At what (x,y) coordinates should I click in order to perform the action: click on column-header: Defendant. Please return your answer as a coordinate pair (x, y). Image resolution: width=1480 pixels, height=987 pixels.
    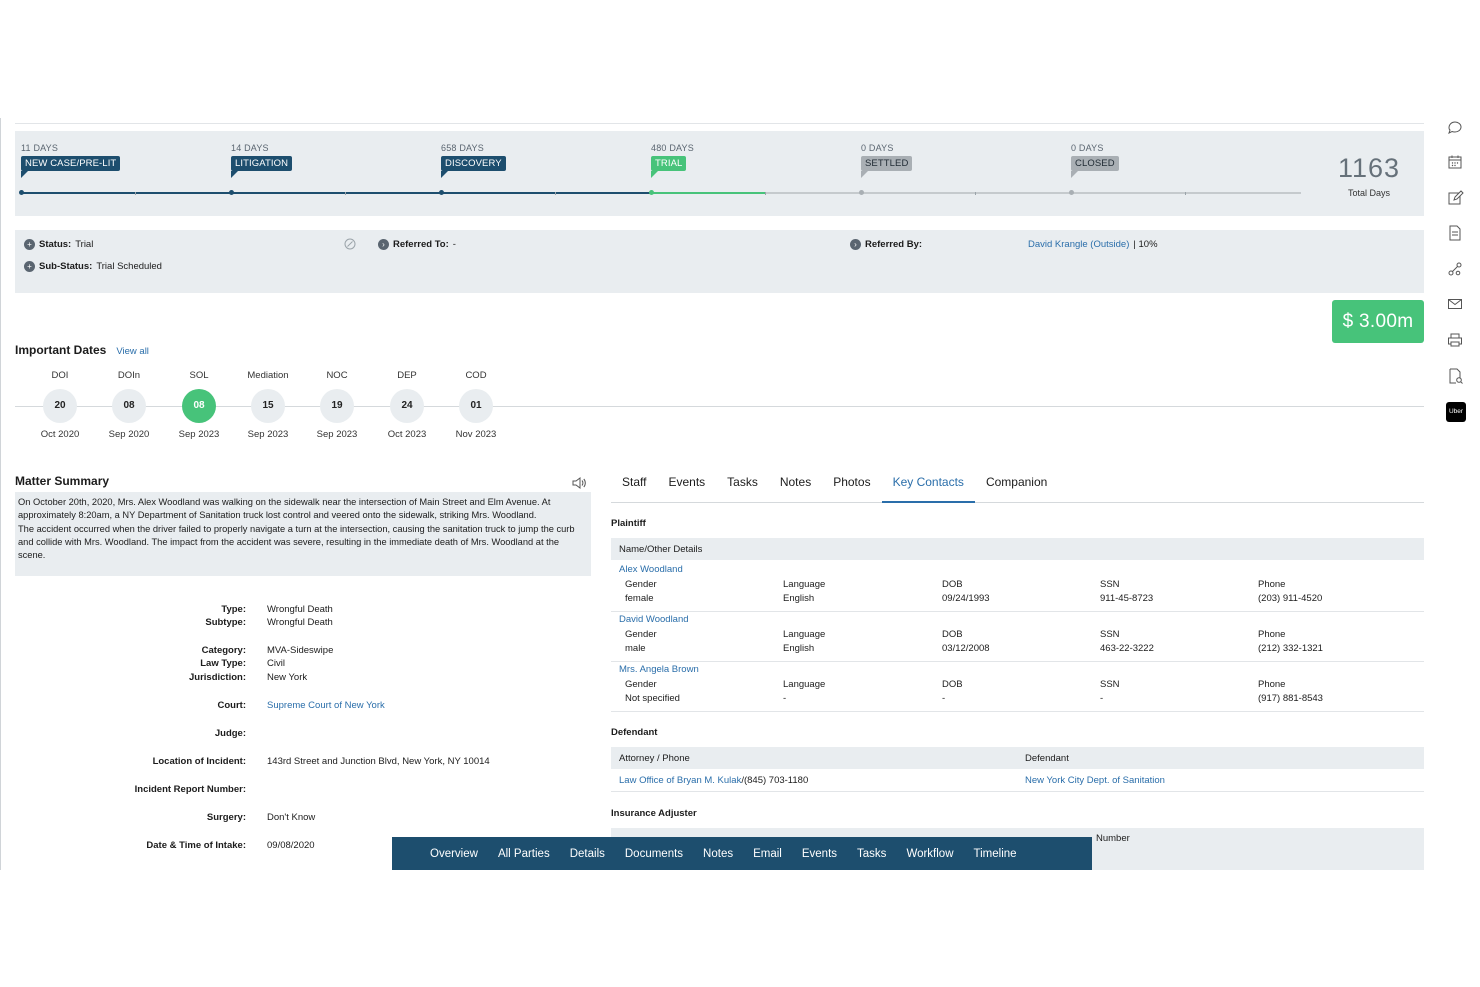
    Looking at the image, I should click on (1047, 758).